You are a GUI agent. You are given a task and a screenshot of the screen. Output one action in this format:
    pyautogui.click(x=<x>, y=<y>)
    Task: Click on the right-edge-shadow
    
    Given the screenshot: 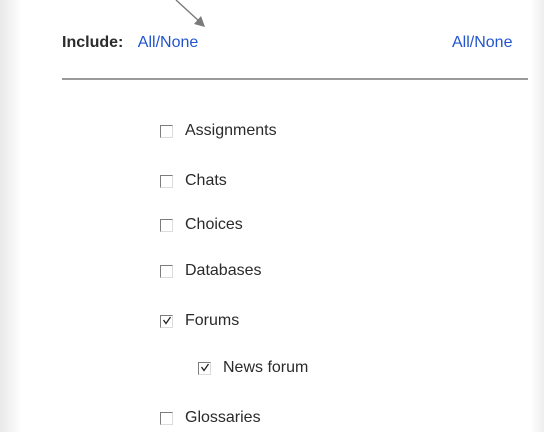 What is the action you would take?
    pyautogui.click(x=537, y=216)
    